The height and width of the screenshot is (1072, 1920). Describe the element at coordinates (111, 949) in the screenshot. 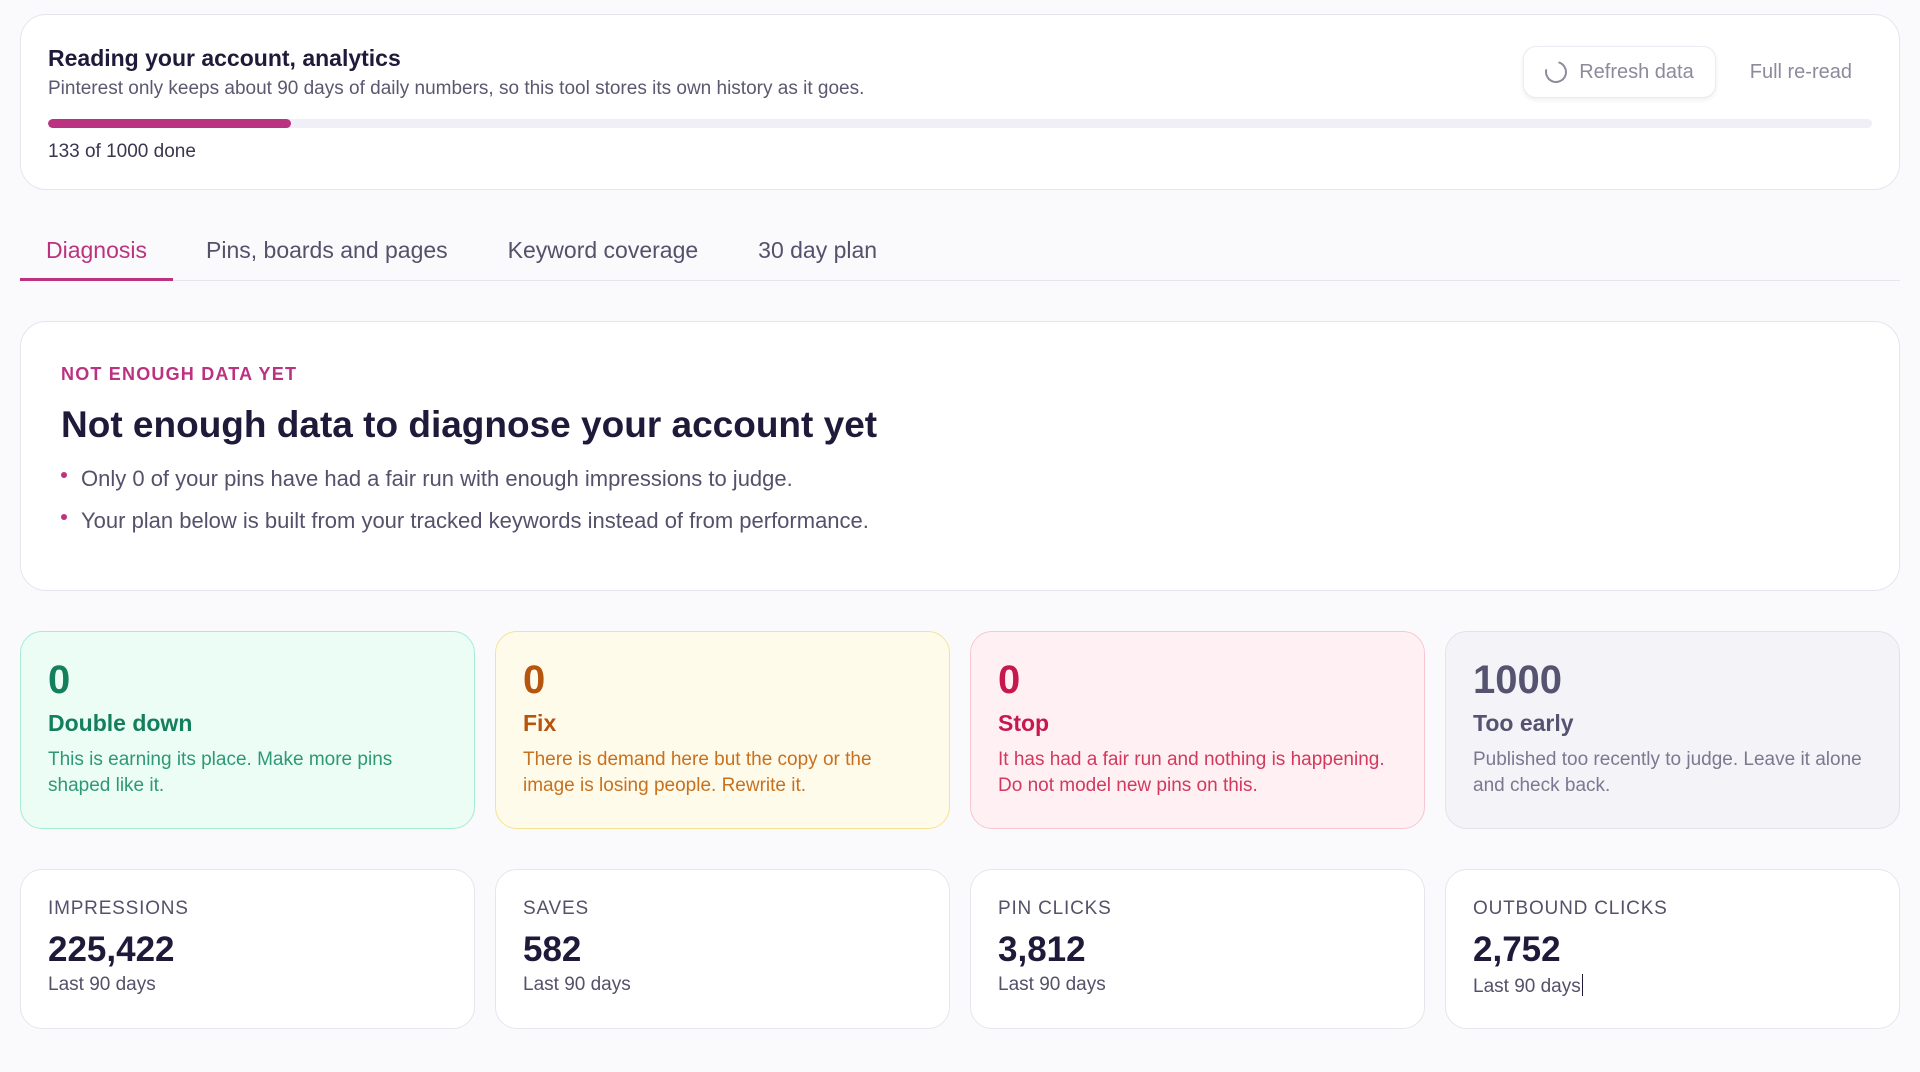

I see `metric-value: 225,422` at that location.